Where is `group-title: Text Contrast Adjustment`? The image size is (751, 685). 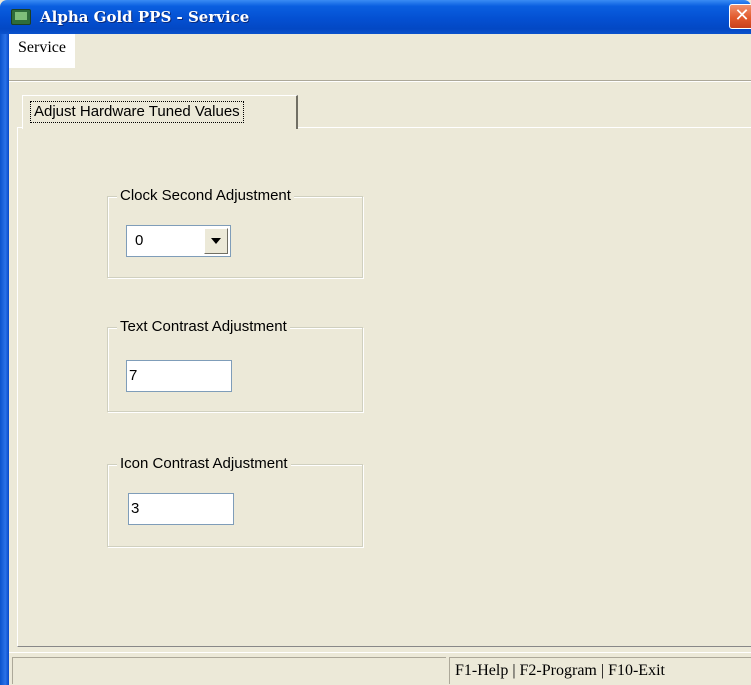
group-title: Text Contrast Adjustment is located at coordinates (203, 327).